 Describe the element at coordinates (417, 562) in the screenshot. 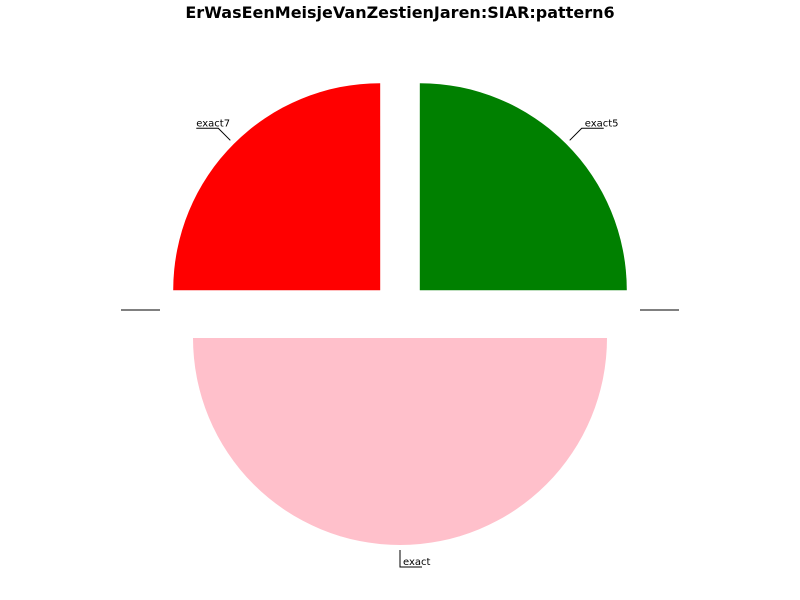

I see `slice-label: exact` at that location.